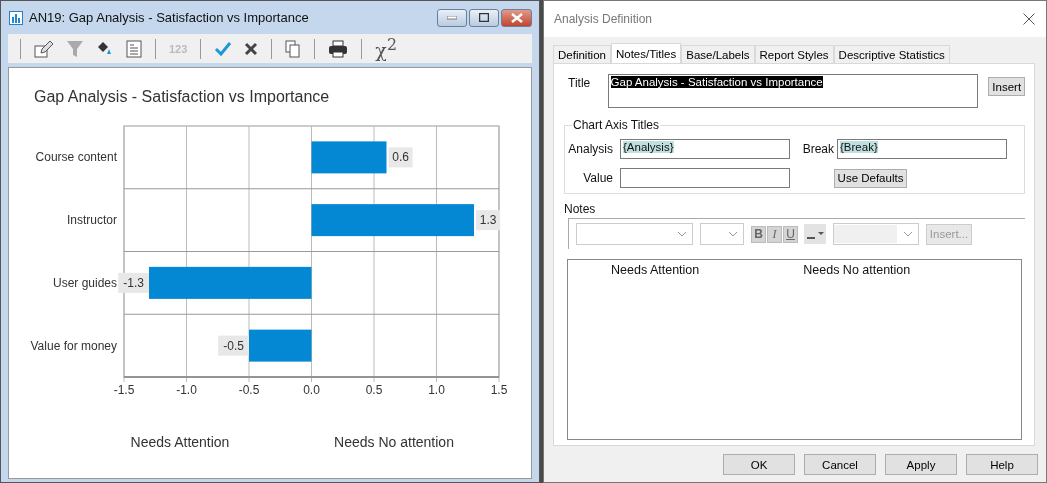 The height and width of the screenshot is (483, 1047). What do you see at coordinates (233, 345) in the screenshot?
I see `value-label: -0.5` at bounding box center [233, 345].